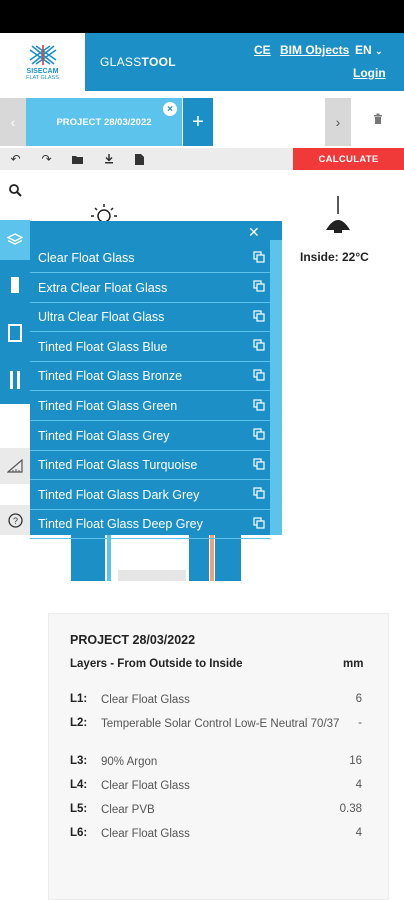 The image size is (404, 900). I want to click on menu-item: Extra Clear Float Glass, so click(150, 288).